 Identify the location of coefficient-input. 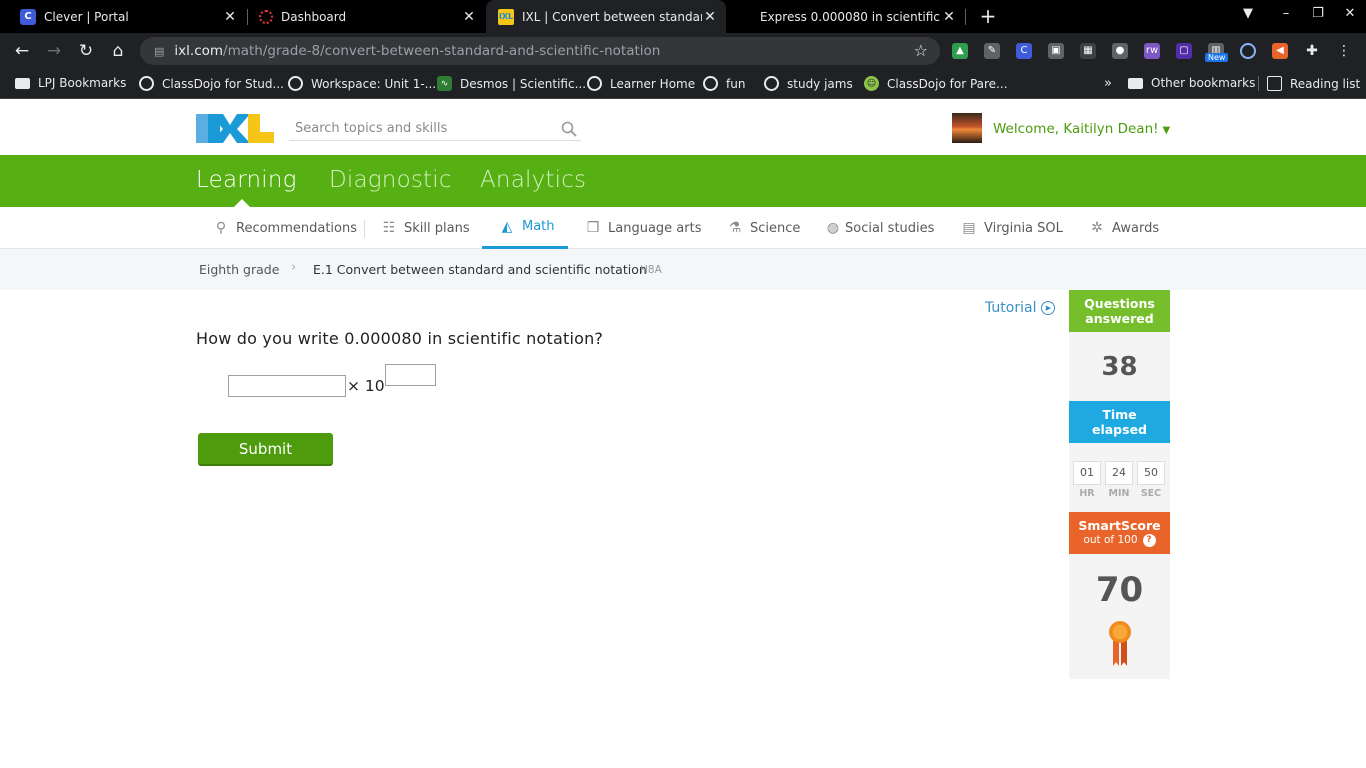
(287, 386).